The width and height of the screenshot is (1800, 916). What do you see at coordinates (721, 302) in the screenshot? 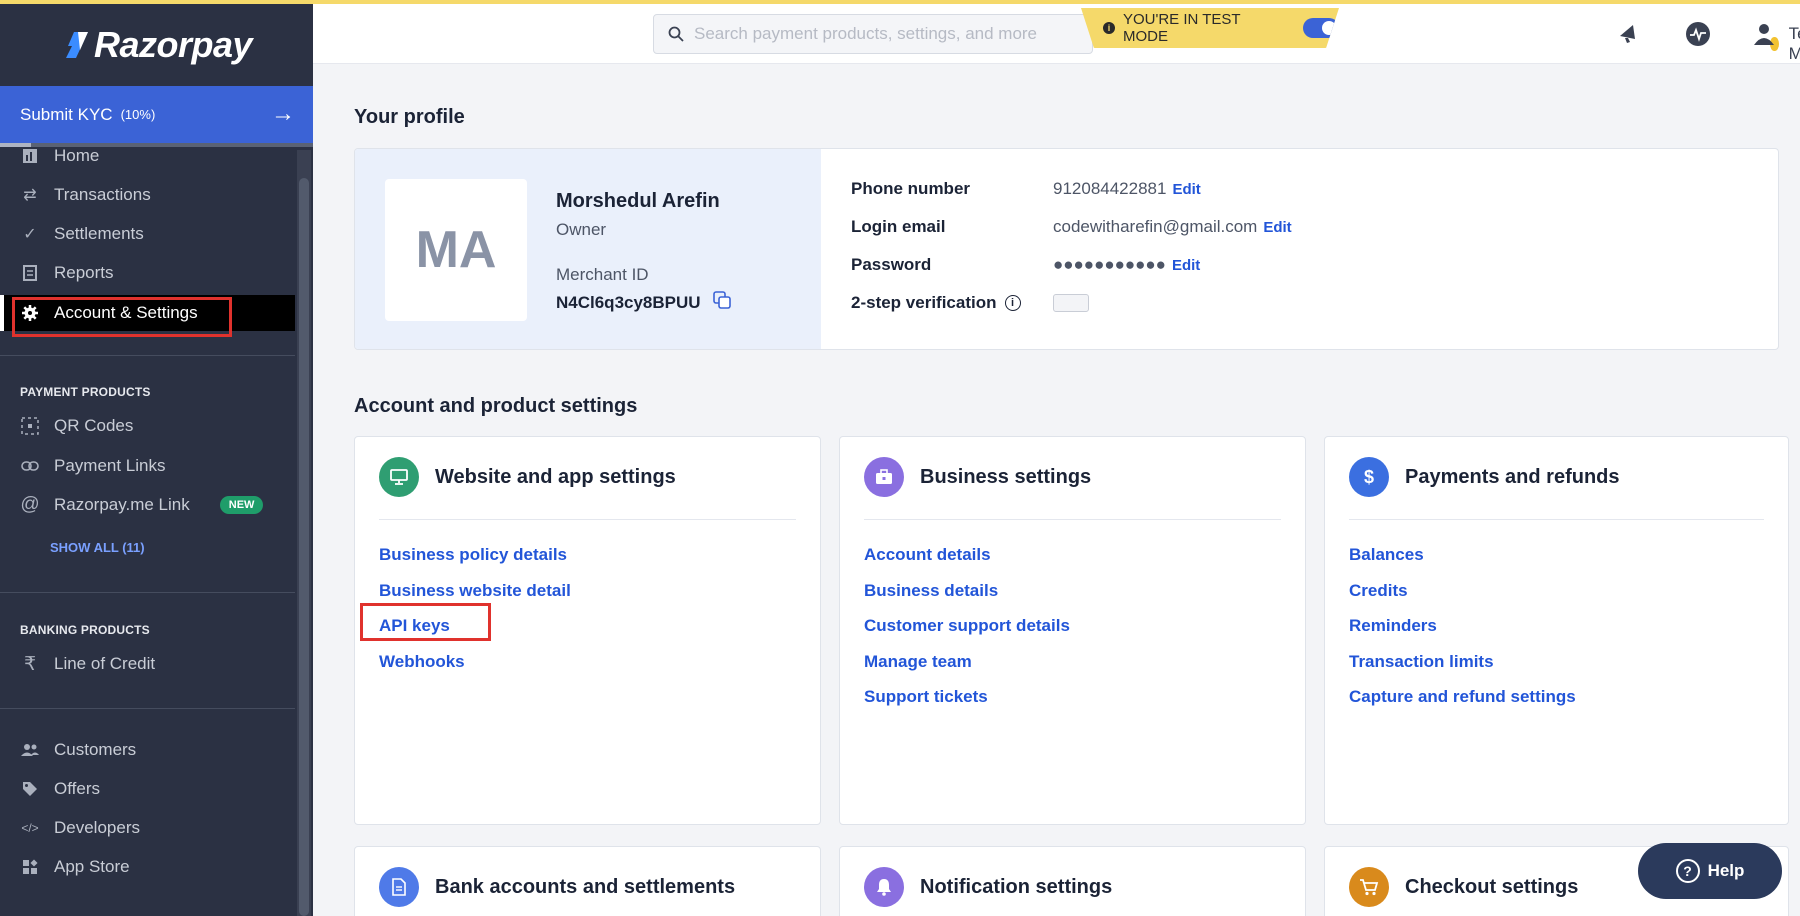
I see `copy-icon` at bounding box center [721, 302].